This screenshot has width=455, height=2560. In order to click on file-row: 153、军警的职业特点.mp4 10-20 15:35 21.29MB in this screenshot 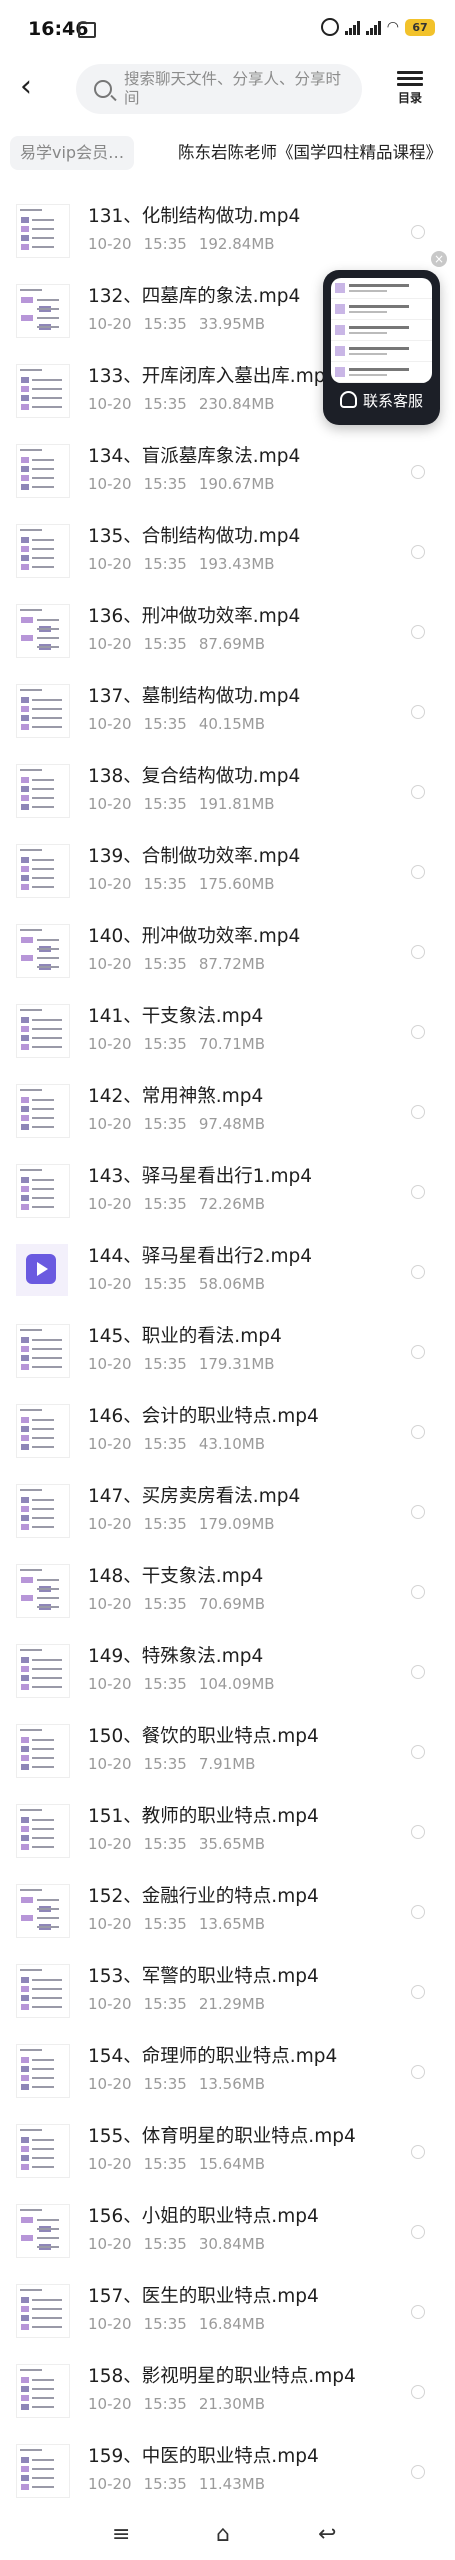, I will do `click(227, 1992)`.